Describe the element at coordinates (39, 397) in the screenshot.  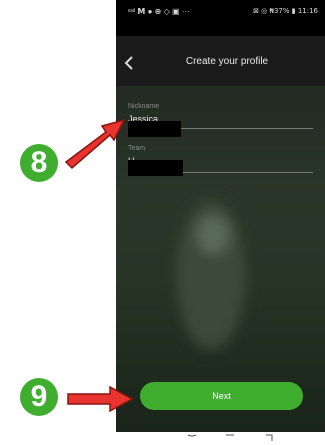
I see `step-badge-9: 9` at that location.